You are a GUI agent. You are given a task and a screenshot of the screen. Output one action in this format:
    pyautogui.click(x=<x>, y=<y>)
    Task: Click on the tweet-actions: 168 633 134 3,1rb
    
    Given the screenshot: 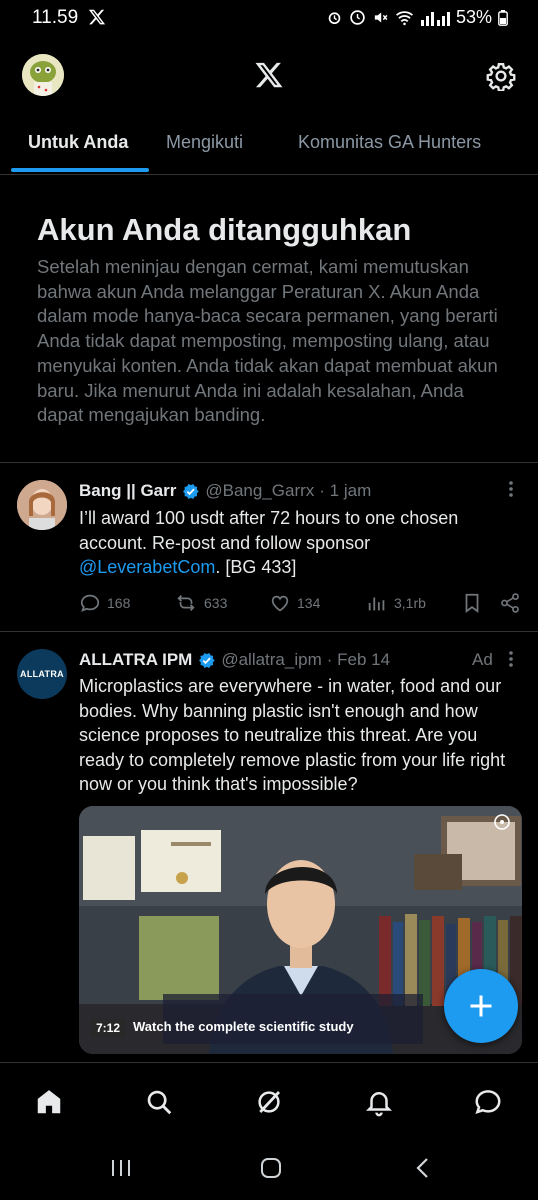 What is the action you would take?
    pyautogui.click(x=301, y=605)
    